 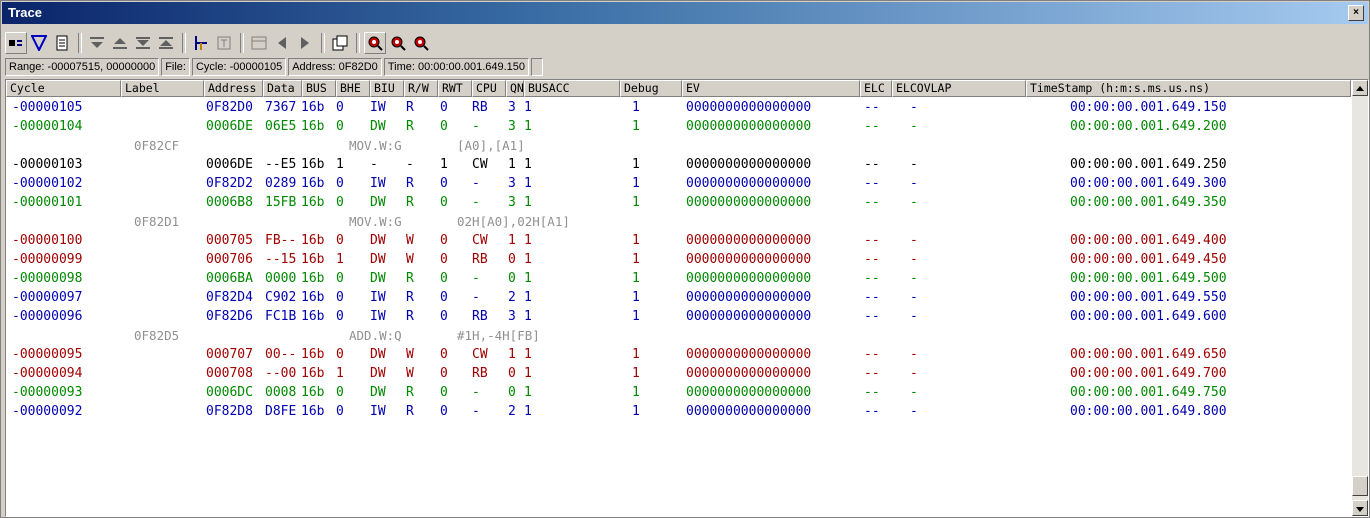 I want to click on prev-icon, so click(x=282, y=43).